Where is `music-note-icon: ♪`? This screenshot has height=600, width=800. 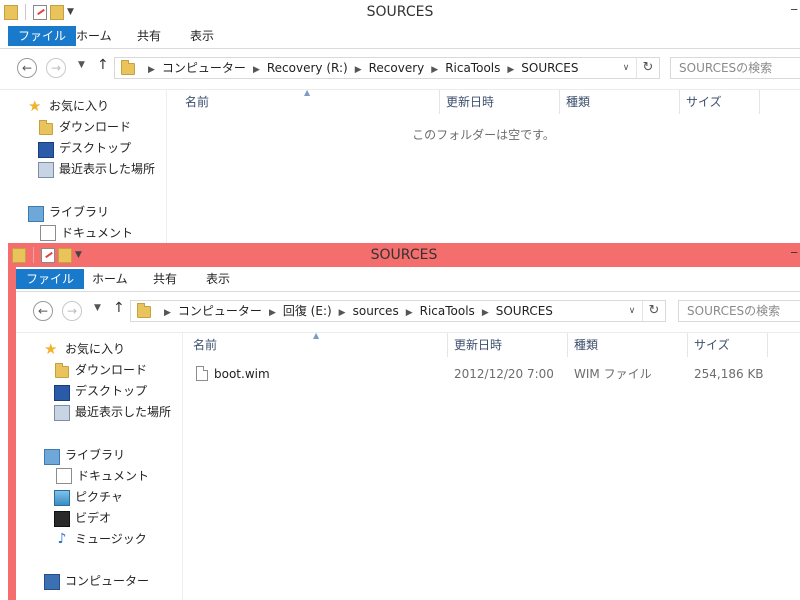 music-note-icon: ♪ is located at coordinates (62, 539).